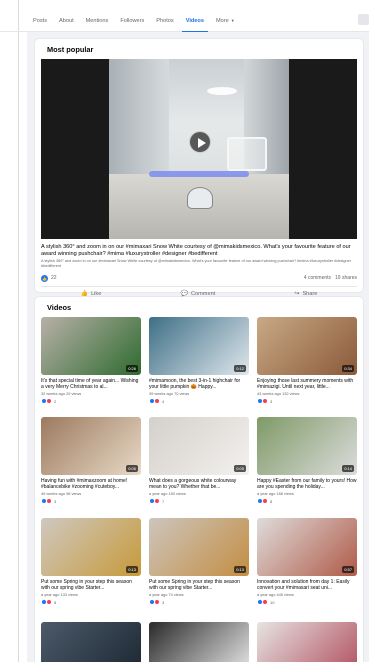  What do you see at coordinates (348, 569) in the screenshot?
I see `video-duration: 0:57` at bounding box center [348, 569].